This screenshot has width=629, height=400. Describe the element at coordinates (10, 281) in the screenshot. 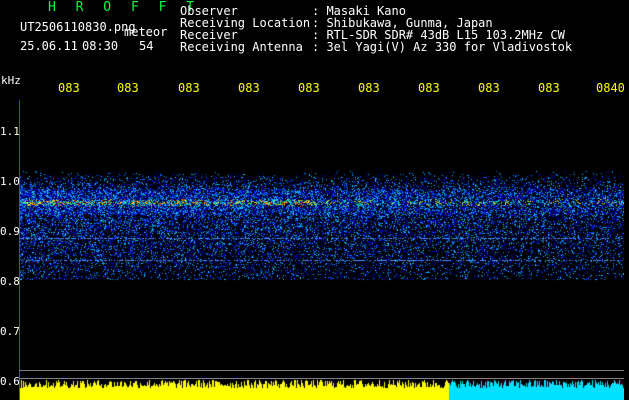

I see `y-tick: 0.8` at that location.